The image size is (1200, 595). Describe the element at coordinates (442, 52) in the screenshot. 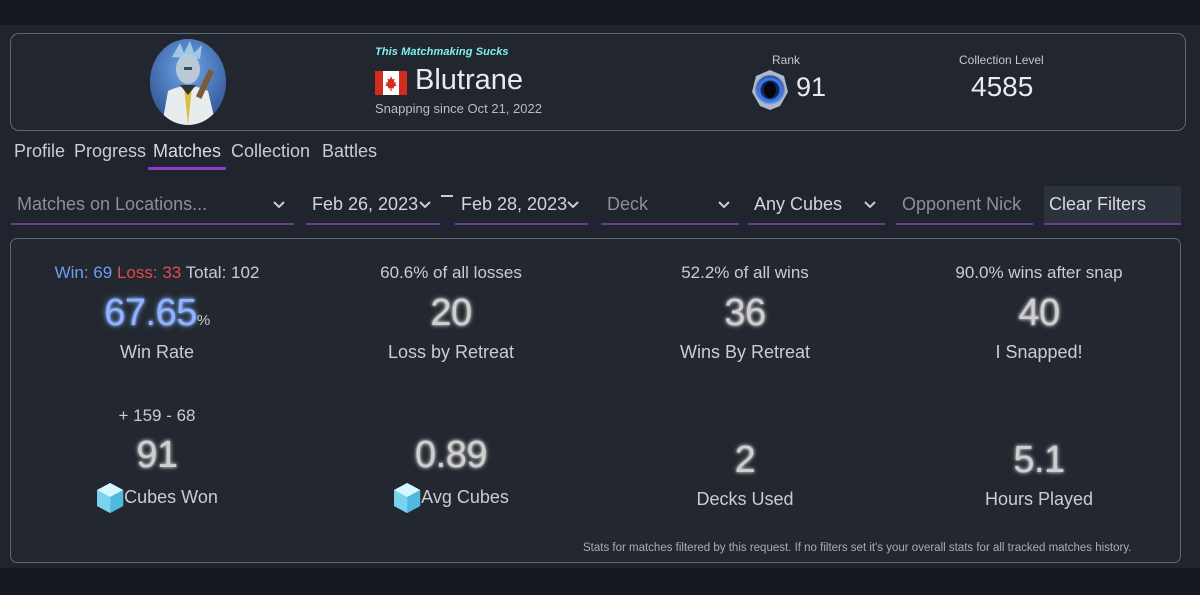

I see `profile-tagline: This Matchmaking Sucks` at that location.